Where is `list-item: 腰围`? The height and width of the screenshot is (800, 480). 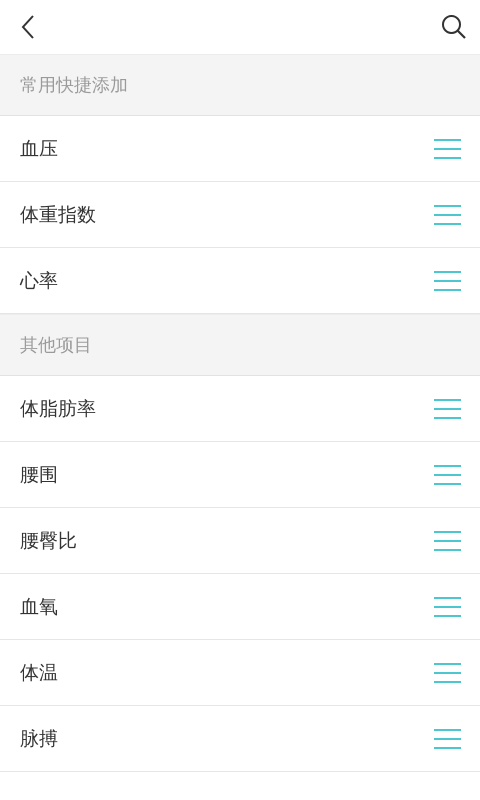 list-item: 腰围 is located at coordinates (240, 475).